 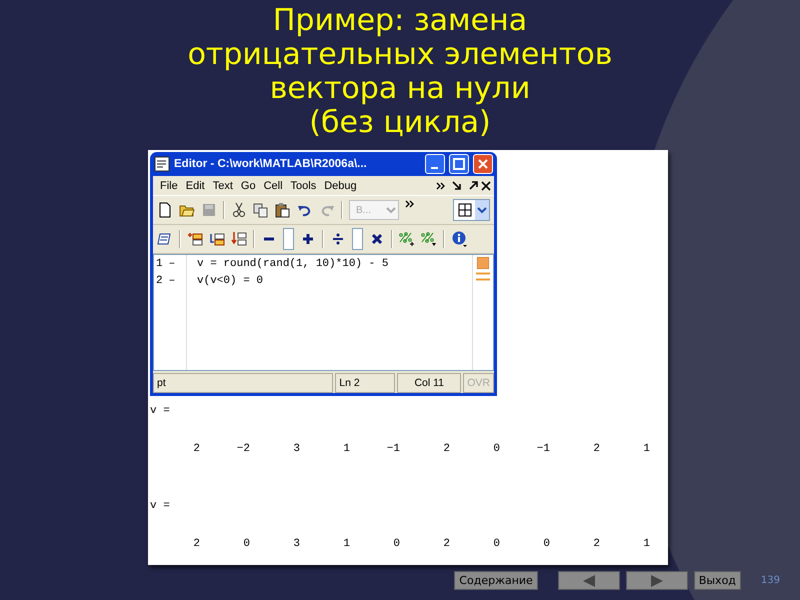 What do you see at coordinates (340, 186) in the screenshot?
I see `menu-item: Debug` at bounding box center [340, 186].